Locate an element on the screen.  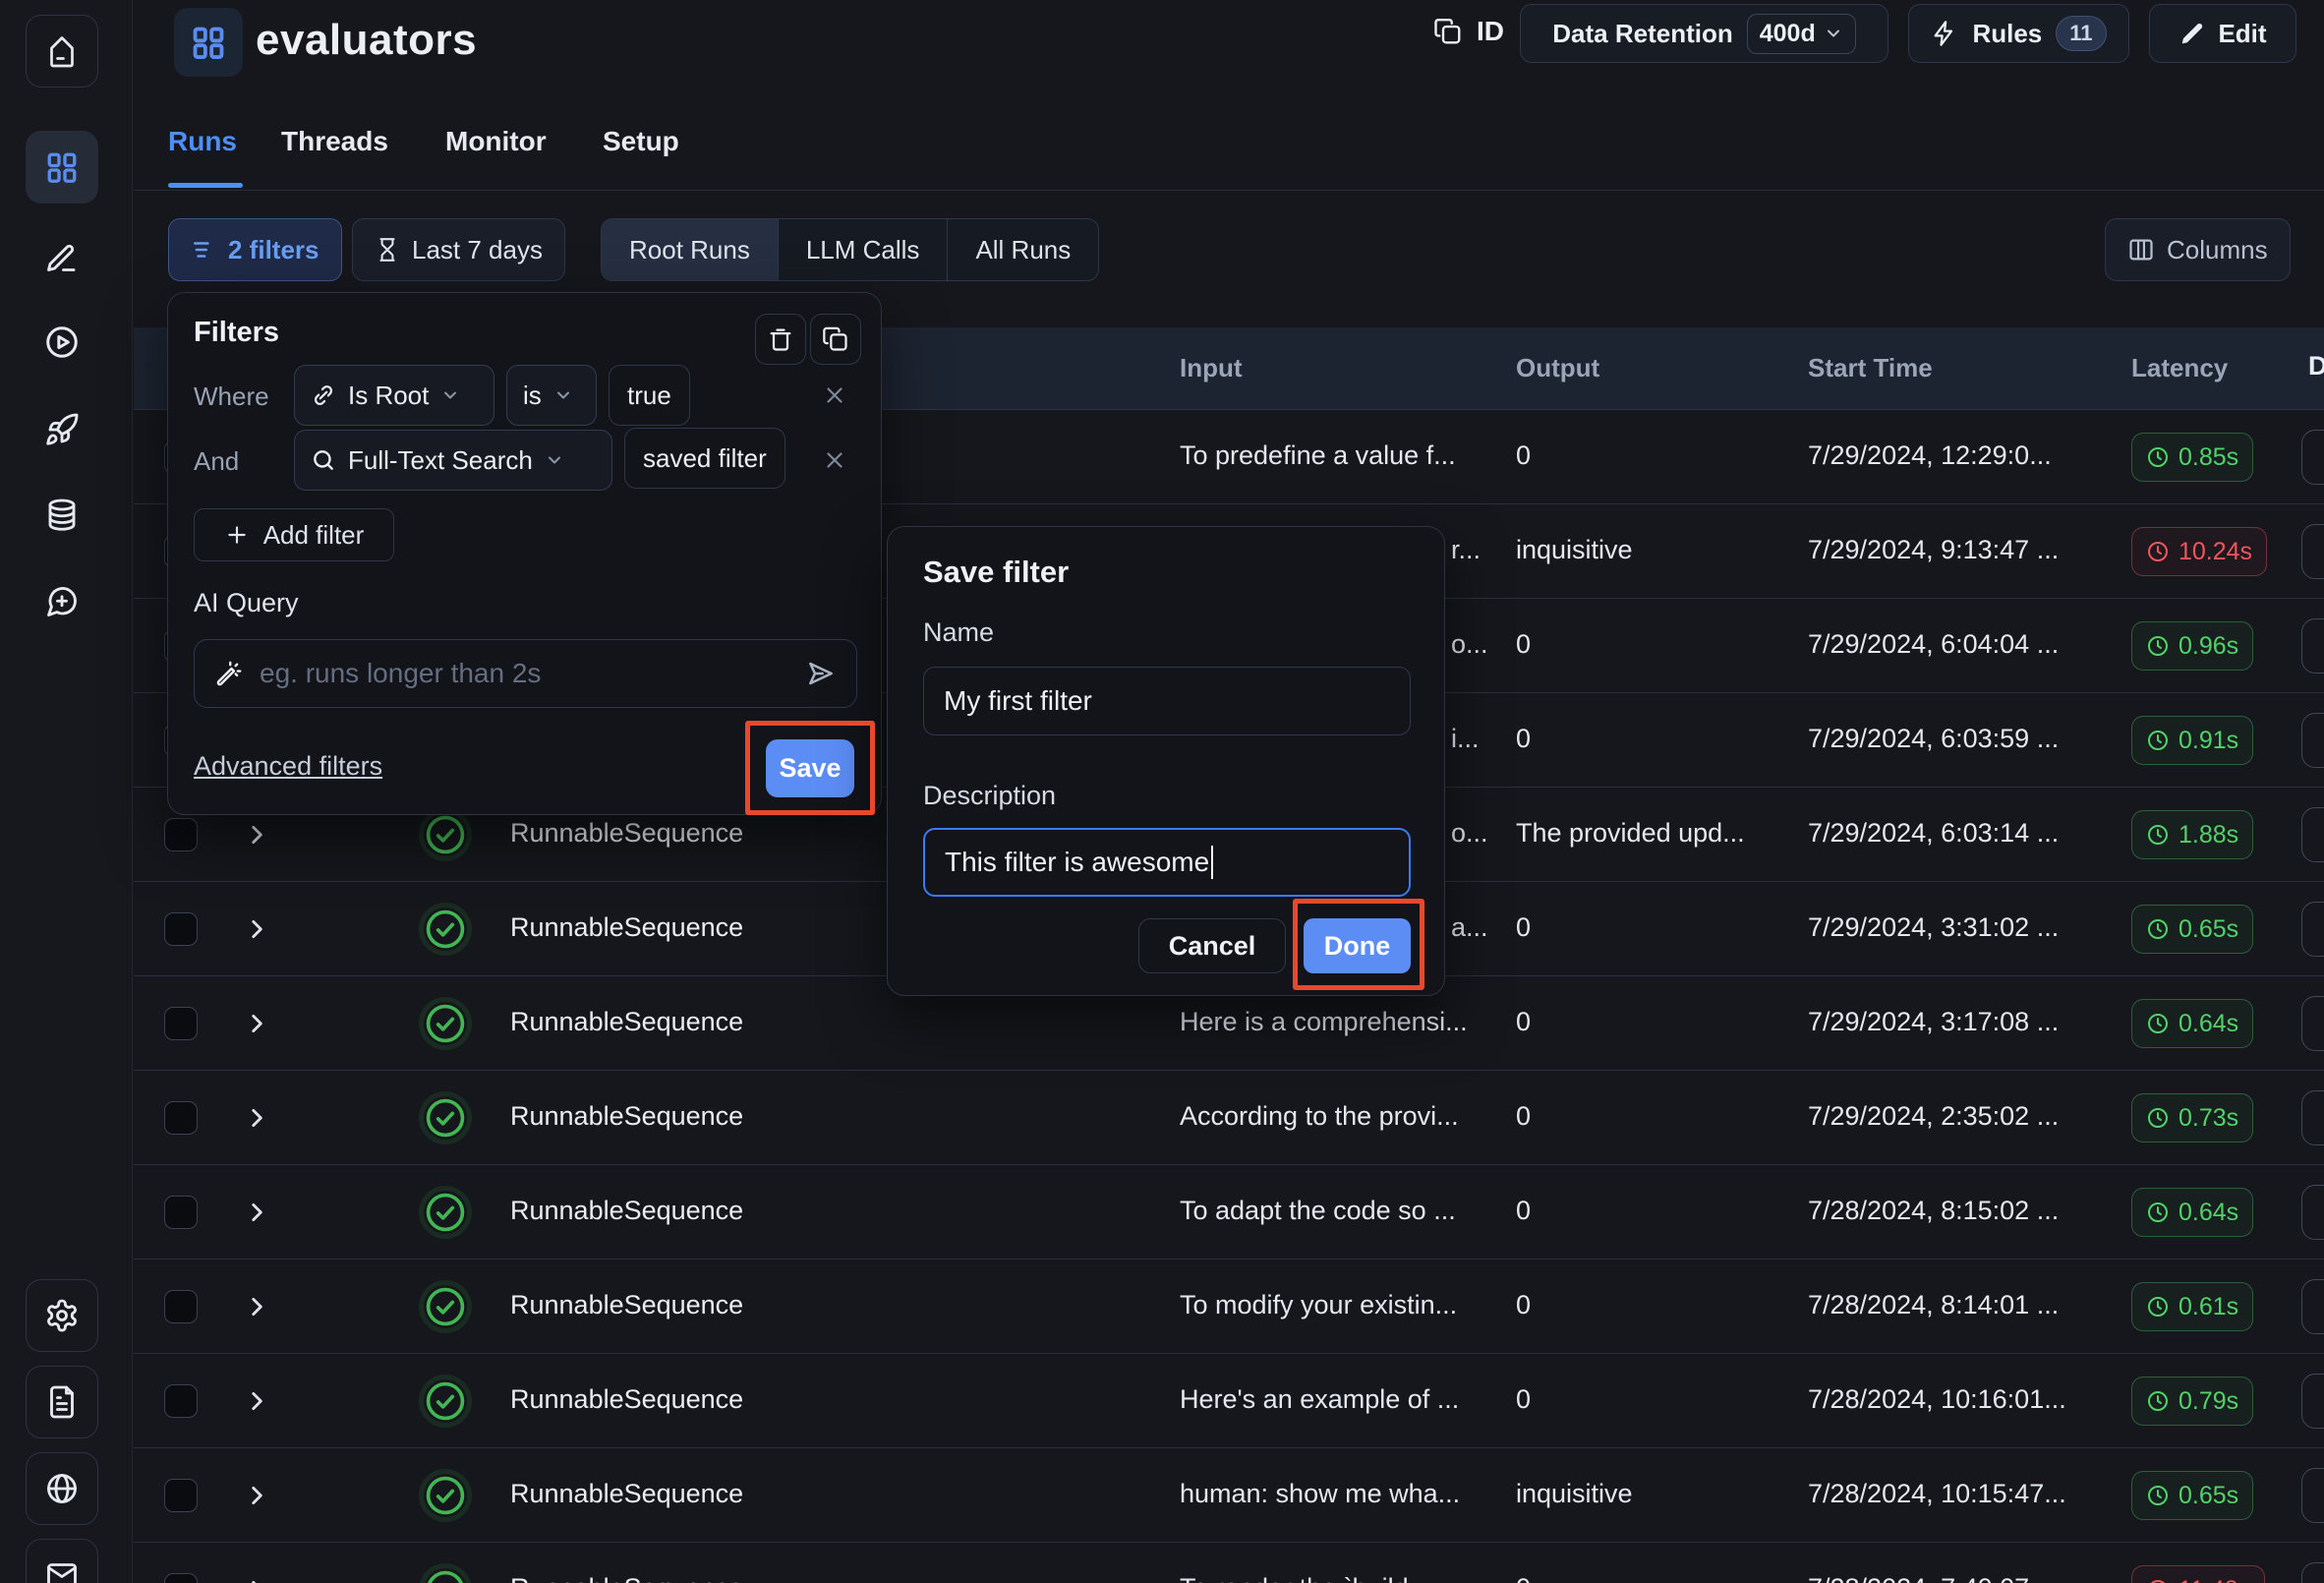
settings-gear-icon is located at coordinates (62, 1316).